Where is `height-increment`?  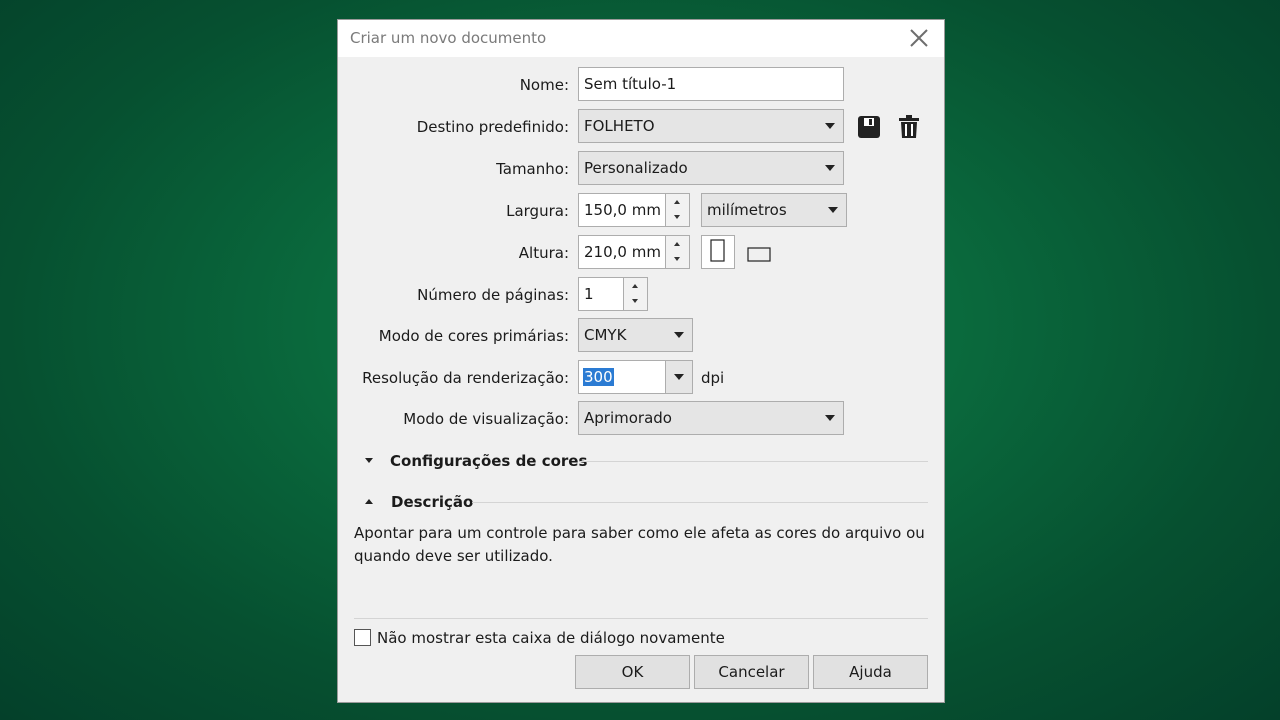
height-increment is located at coordinates (677, 244).